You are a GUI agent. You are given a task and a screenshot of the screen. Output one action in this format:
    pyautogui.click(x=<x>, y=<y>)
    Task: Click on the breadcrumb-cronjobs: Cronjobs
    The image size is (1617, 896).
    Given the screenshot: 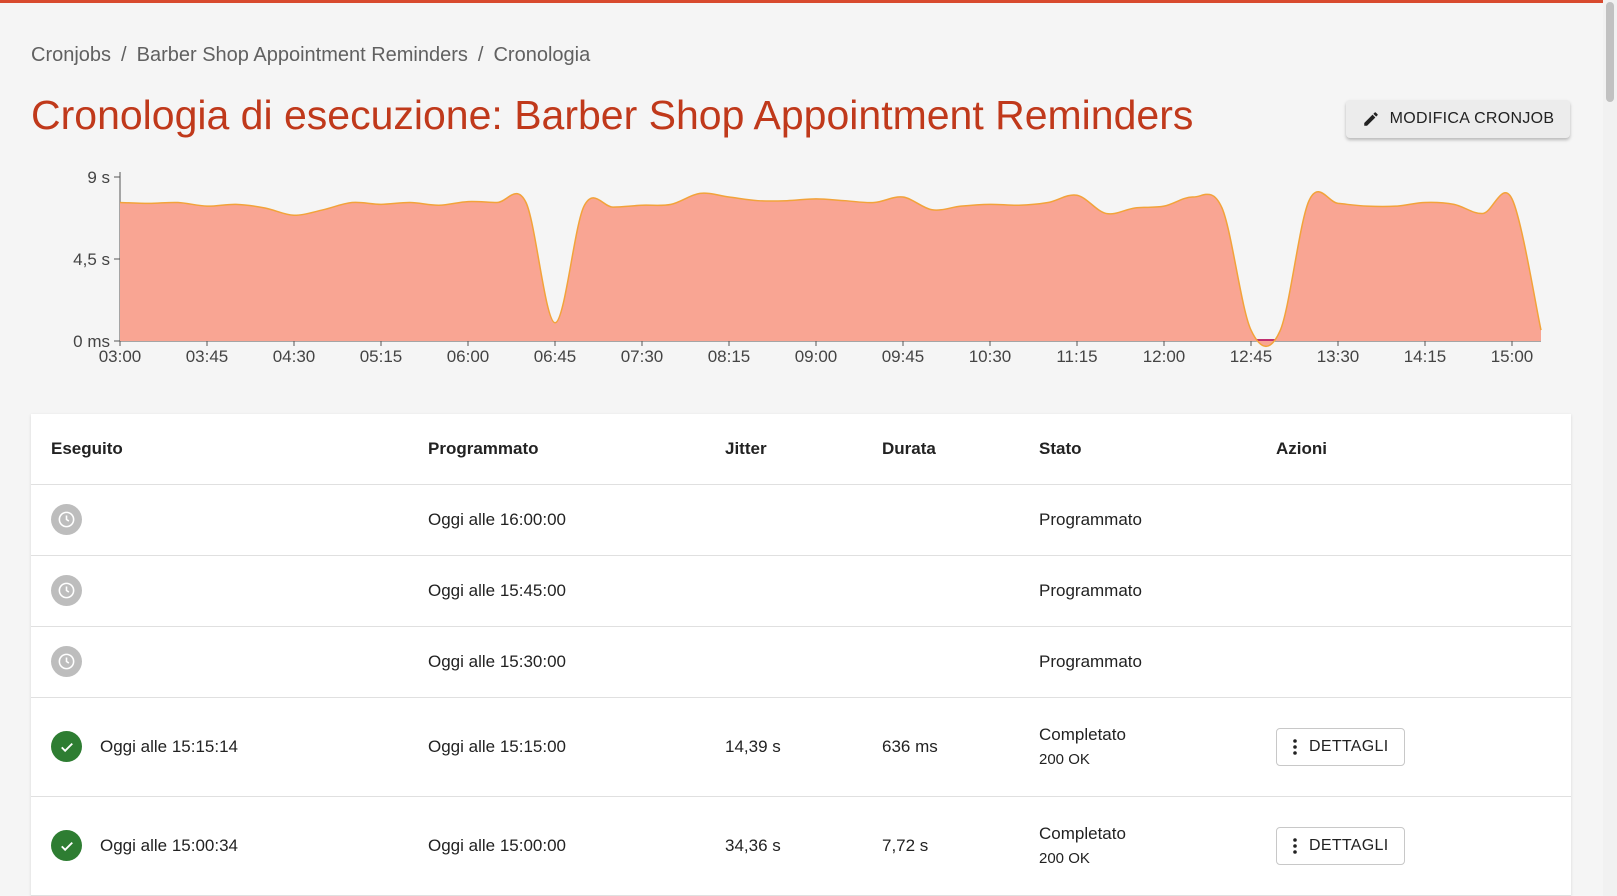 What is the action you would take?
    pyautogui.click(x=71, y=55)
    